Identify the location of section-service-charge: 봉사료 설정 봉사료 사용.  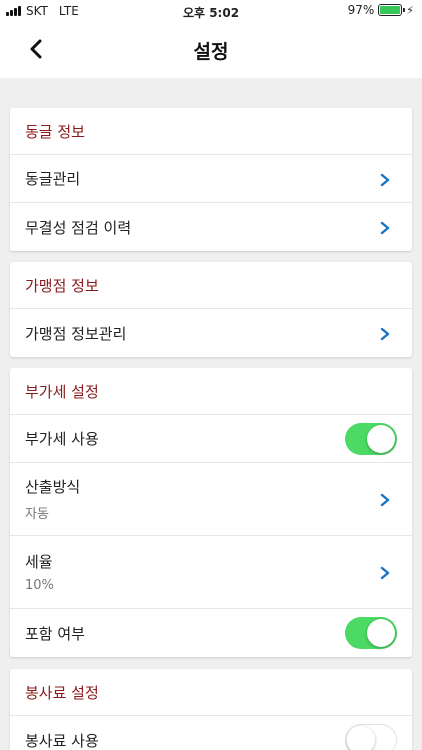
(211, 709).